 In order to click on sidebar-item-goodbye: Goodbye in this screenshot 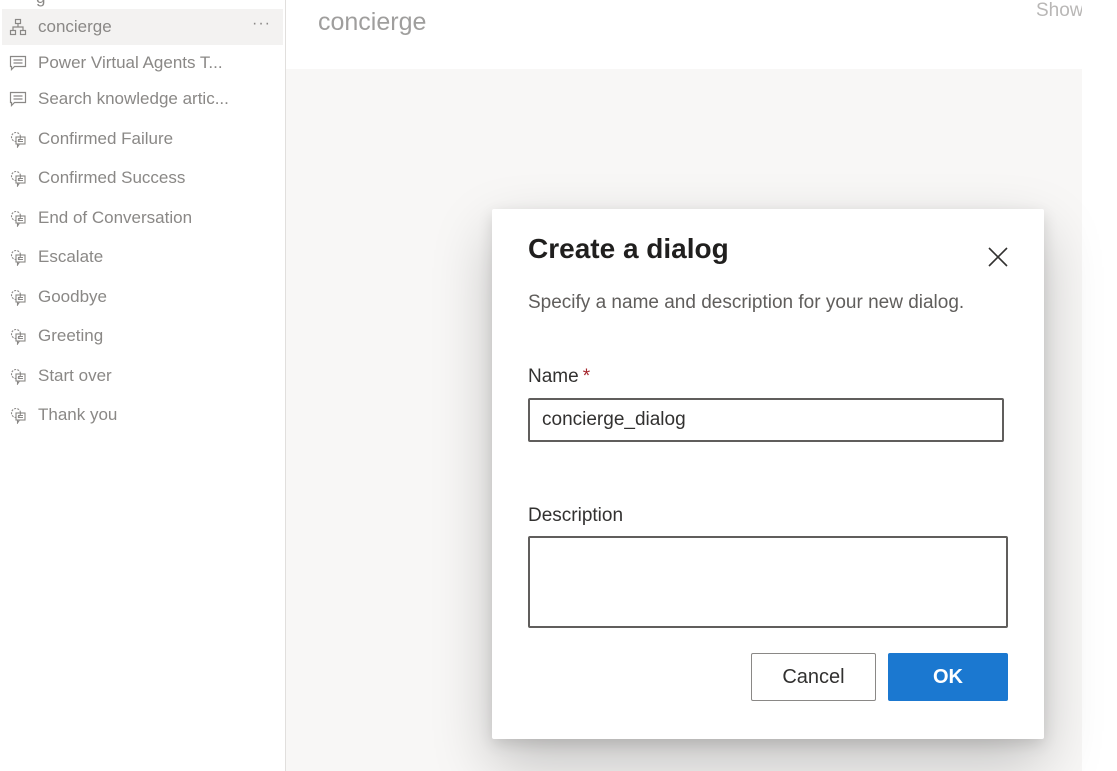, I will do `click(142, 297)`.